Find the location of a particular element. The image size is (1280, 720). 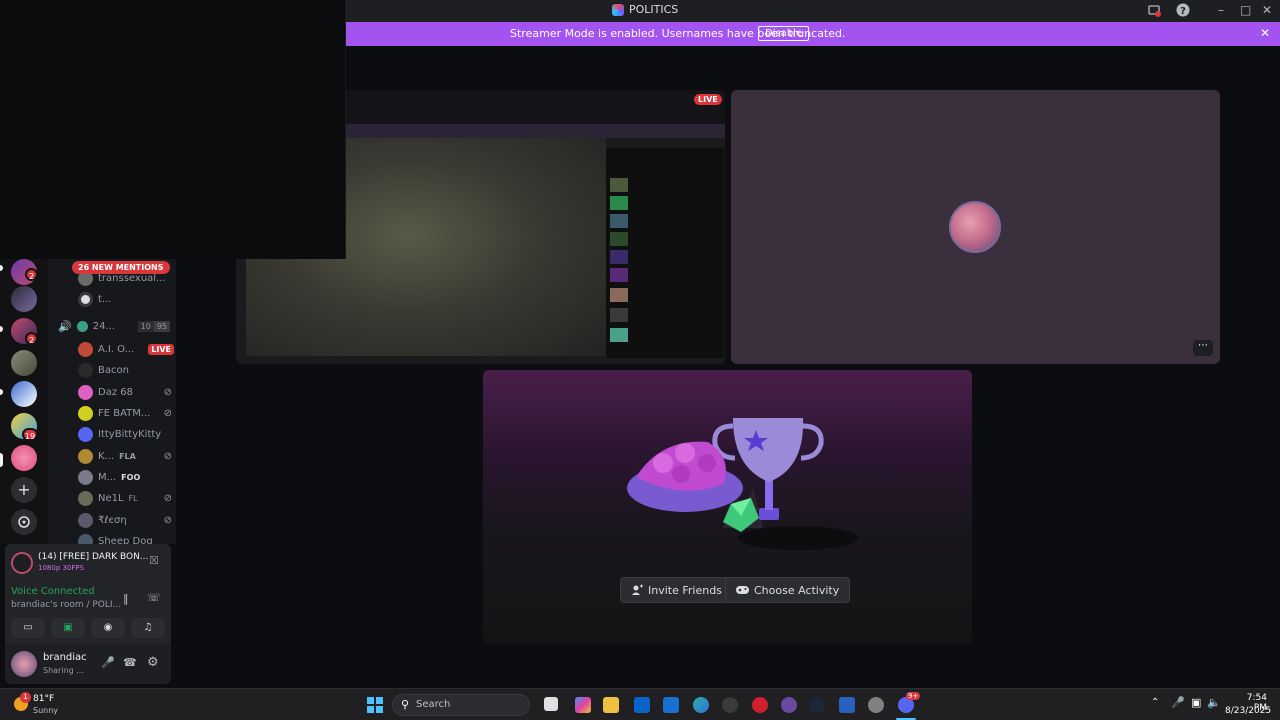

clock-date: 8/23/2025 is located at coordinates (1248, 711).